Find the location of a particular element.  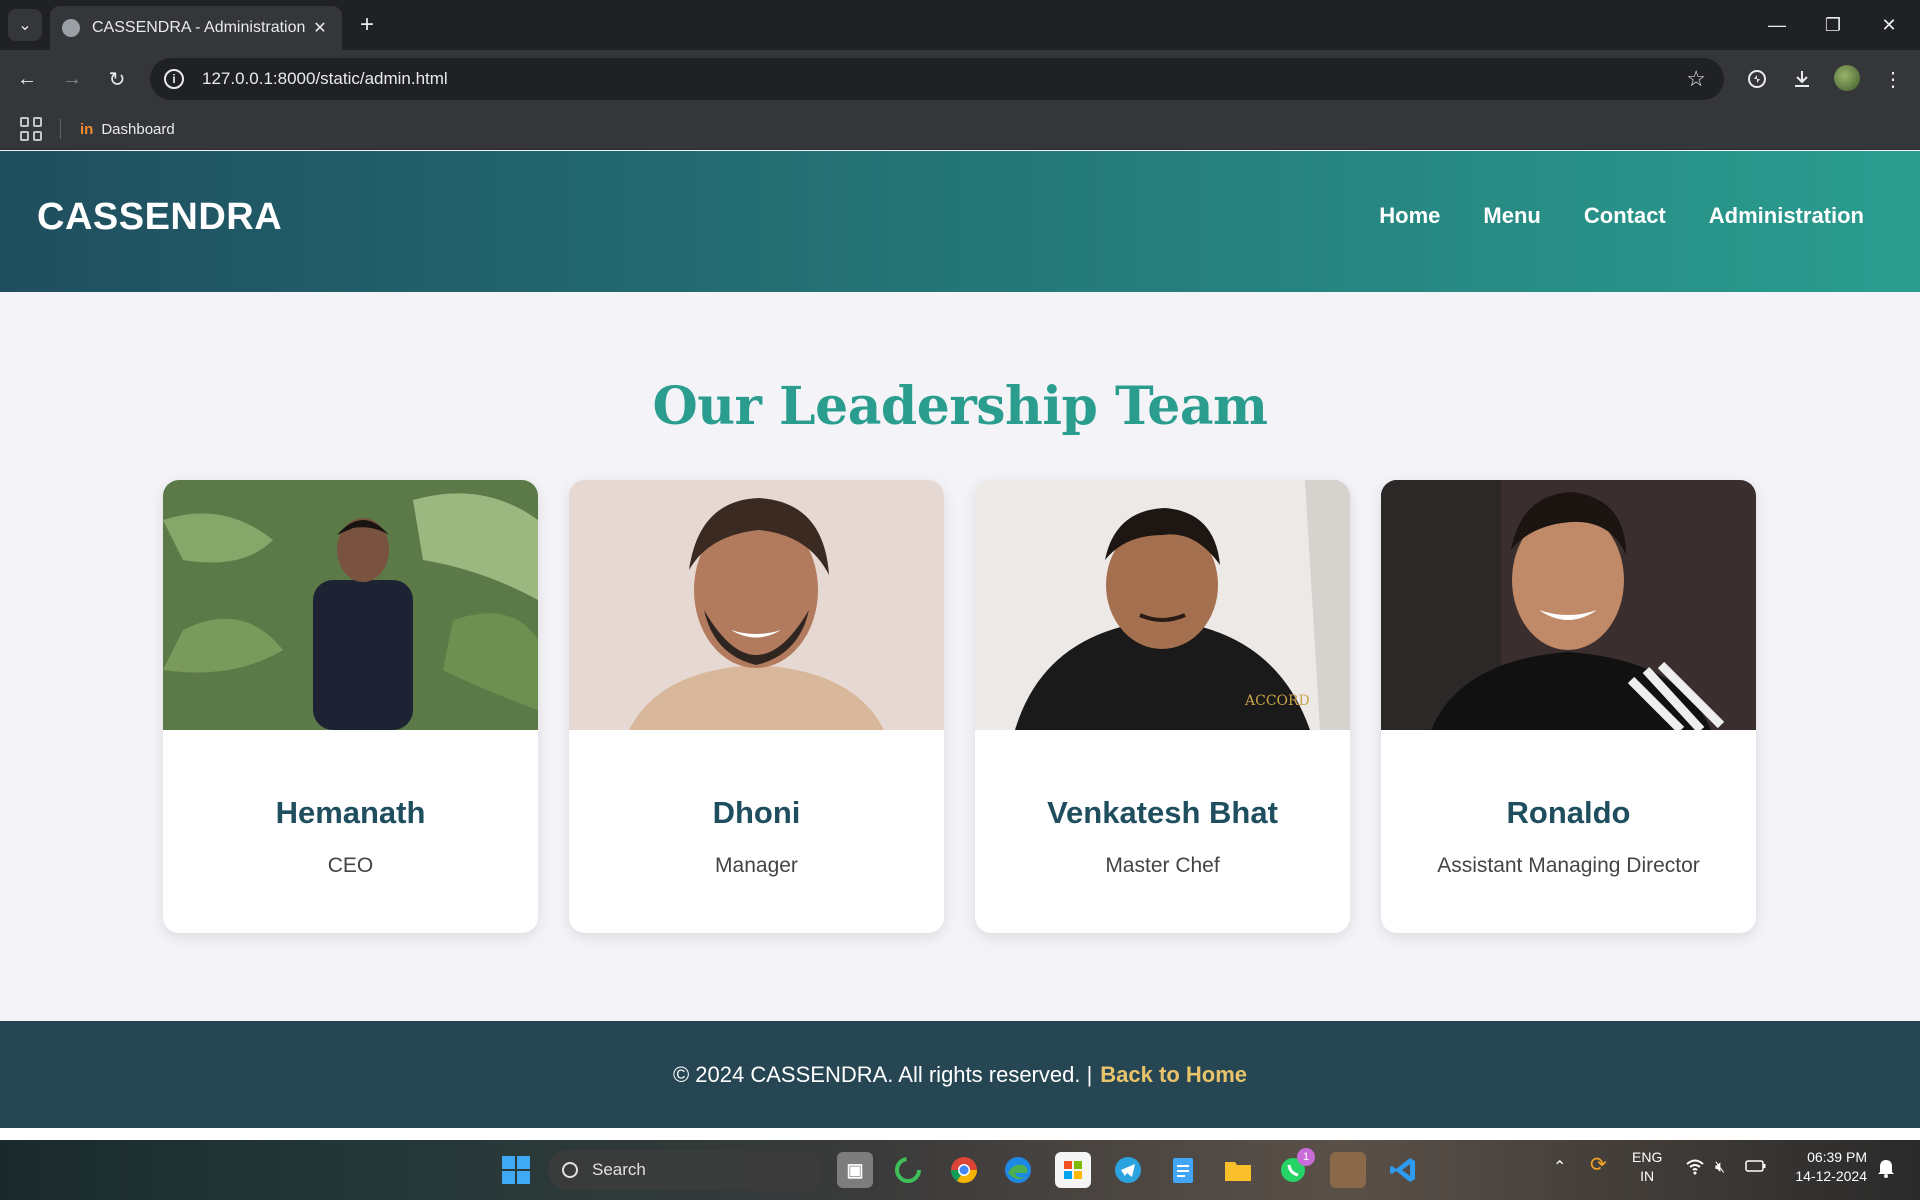

progress-app-icon is located at coordinates (908, 1170).